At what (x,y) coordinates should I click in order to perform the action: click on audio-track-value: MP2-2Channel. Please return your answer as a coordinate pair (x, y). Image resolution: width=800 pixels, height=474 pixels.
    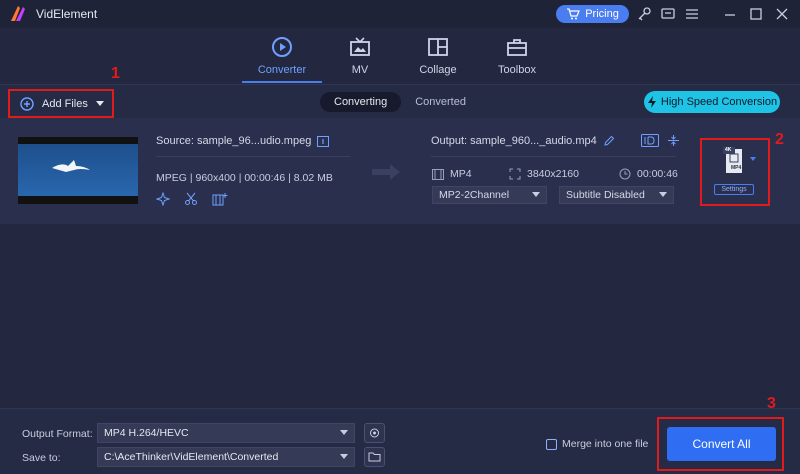
    Looking at the image, I should click on (474, 195).